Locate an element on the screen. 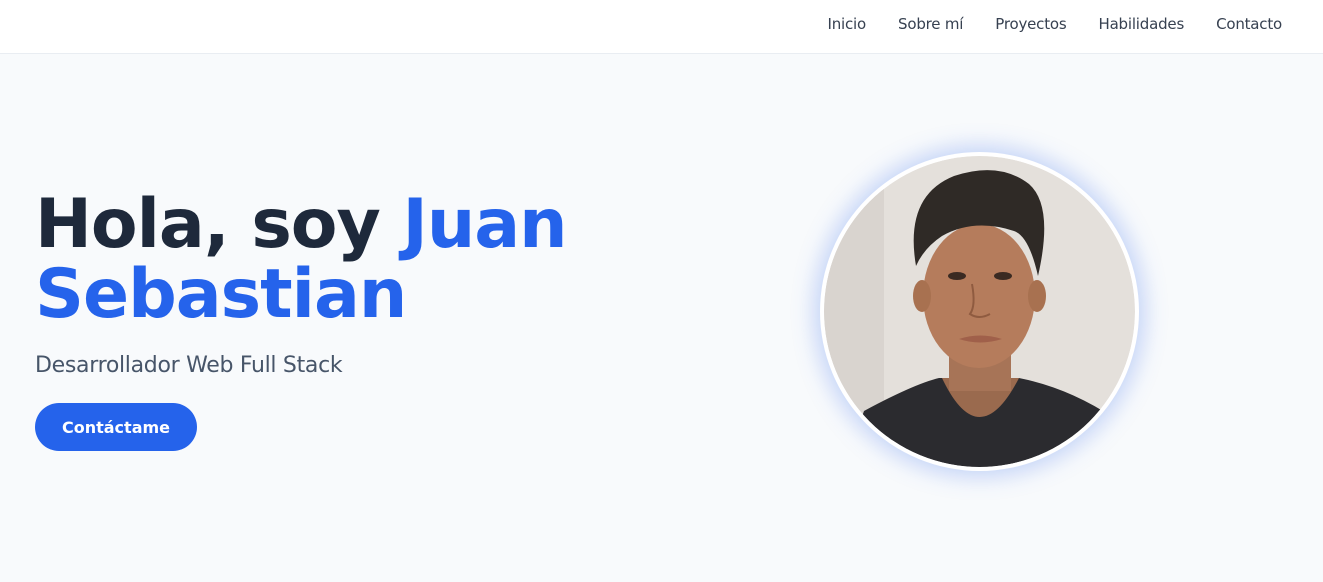 Image resolution: width=1323 pixels, height=582 pixels. nav-link-contacto: Contacto is located at coordinates (1249, 24).